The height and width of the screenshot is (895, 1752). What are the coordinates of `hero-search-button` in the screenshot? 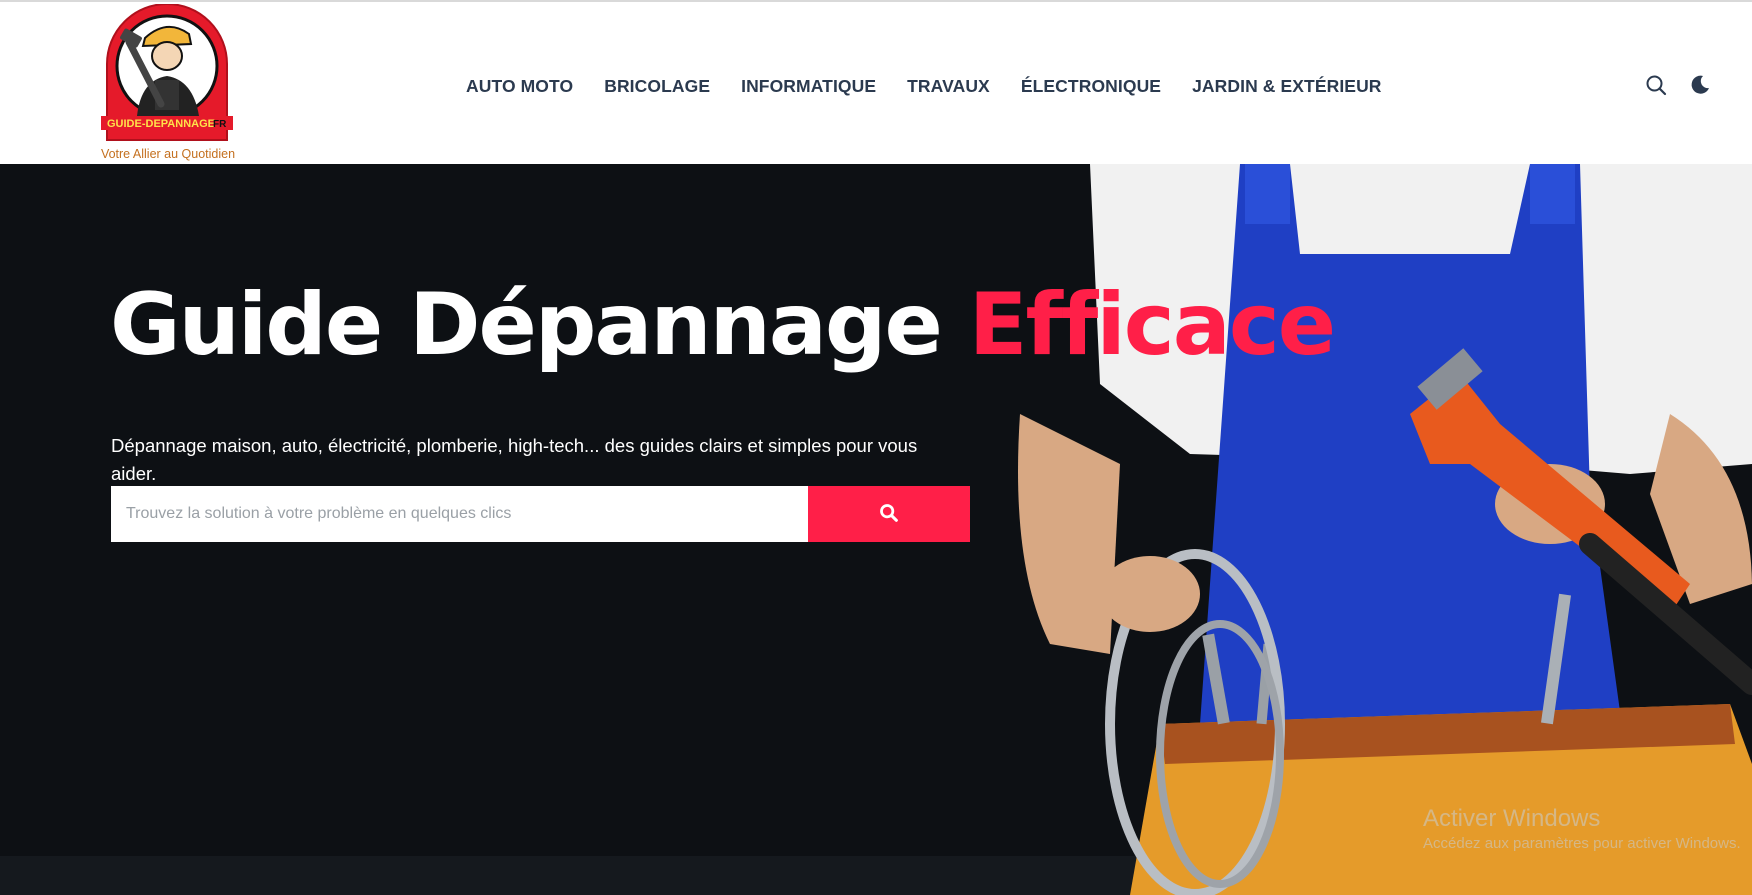 It's located at (889, 514).